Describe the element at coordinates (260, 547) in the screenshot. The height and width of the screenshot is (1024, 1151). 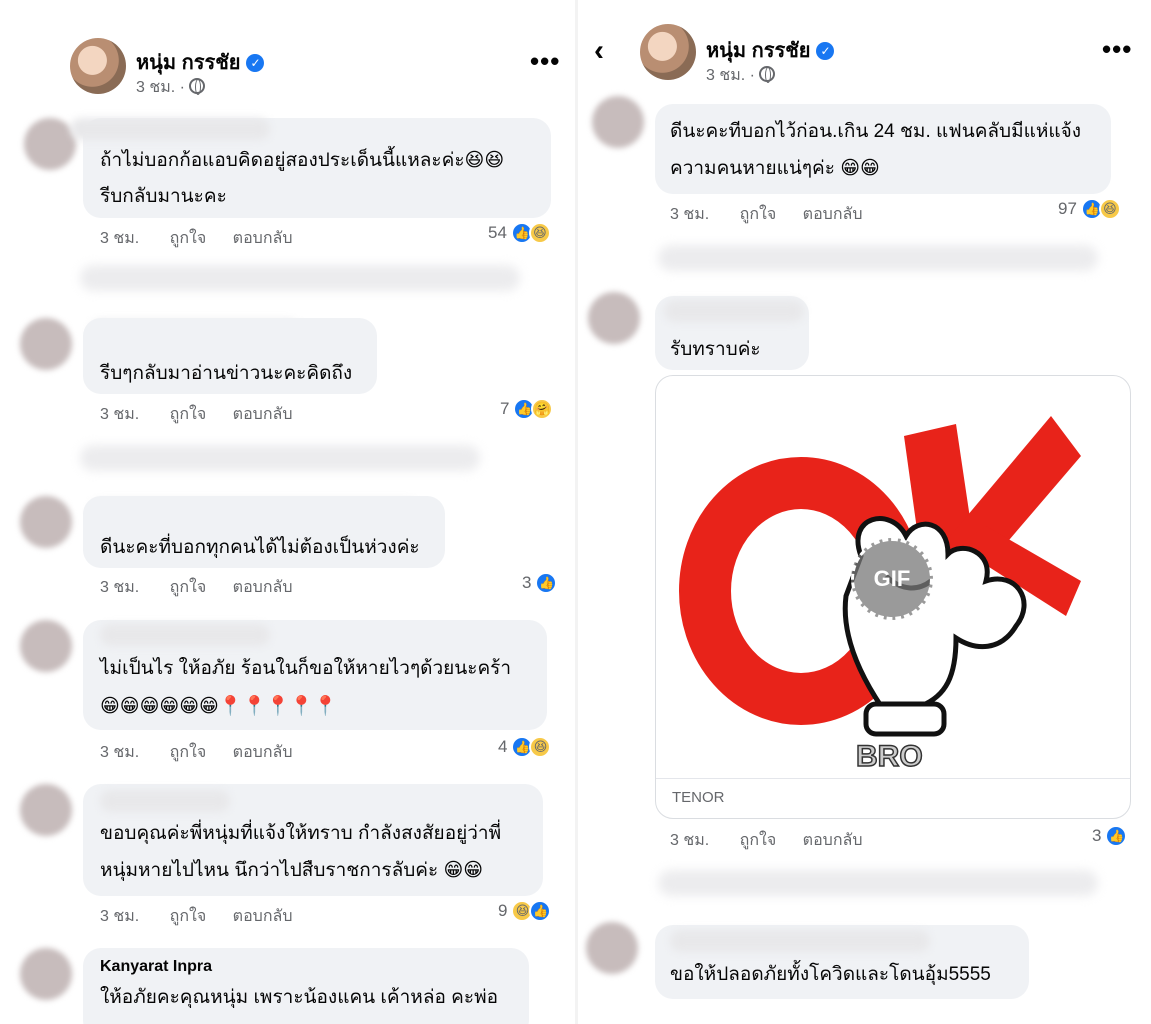
I see `comment-text-line: ดีนะคะที่บอกทุกคนได้ไม่ต้องเป็นห่วงค่ะ` at that location.